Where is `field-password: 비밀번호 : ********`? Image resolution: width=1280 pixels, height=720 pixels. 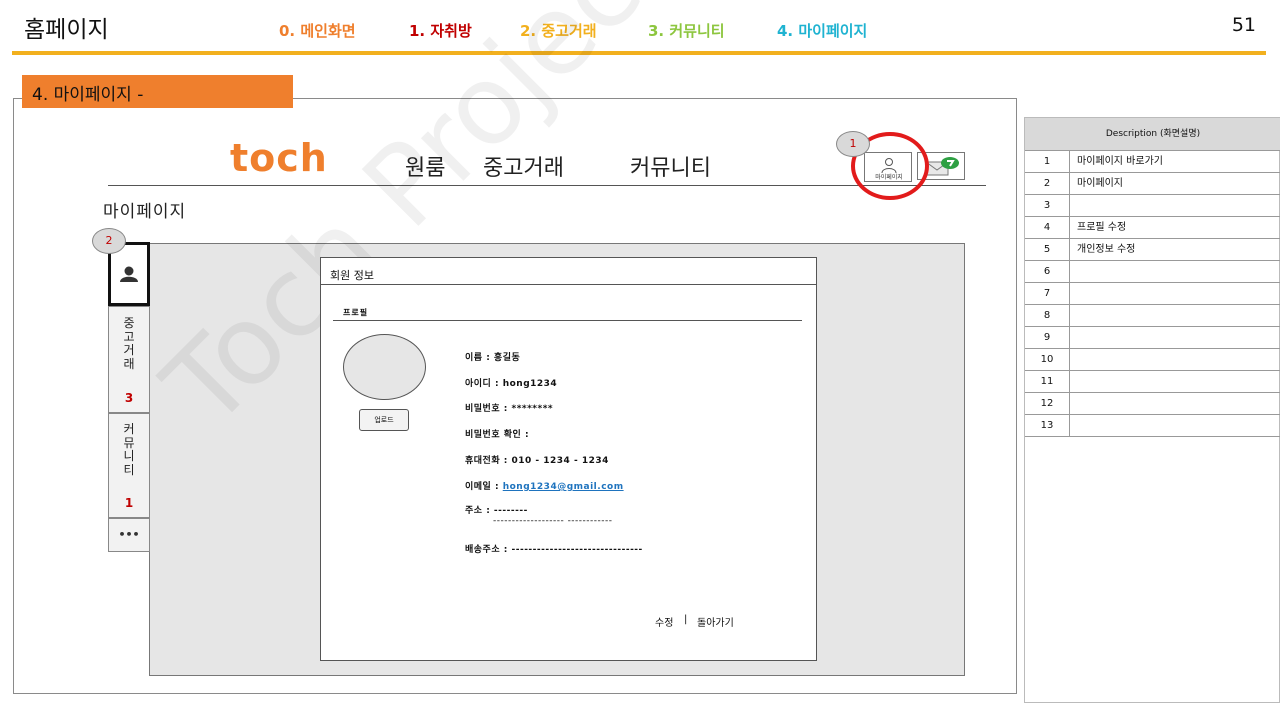
field-password: 비밀번호 : ******** is located at coordinates (509, 407).